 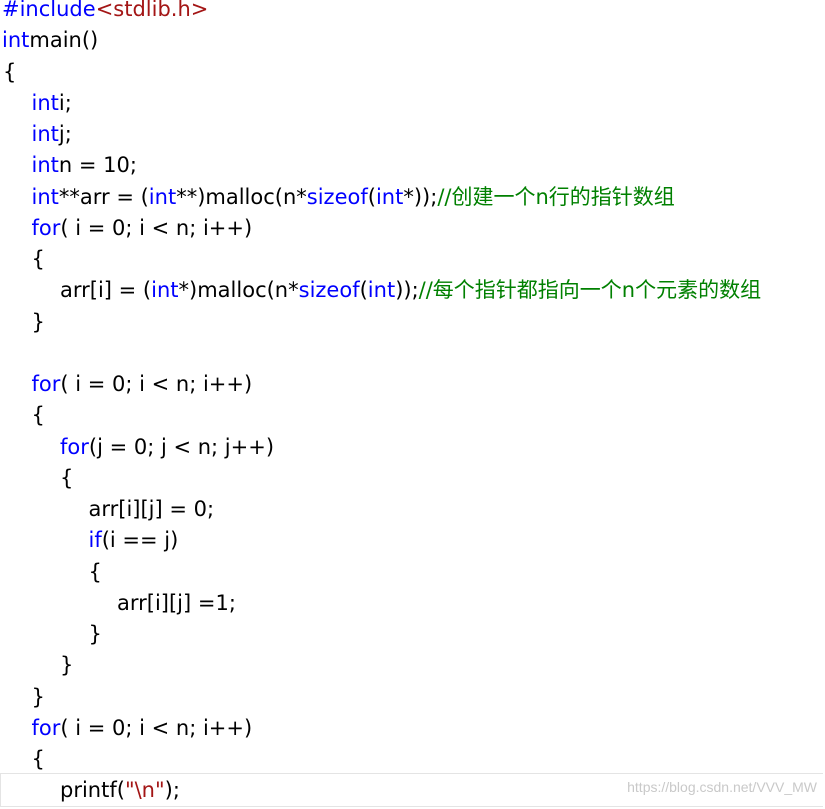 I want to click on code-token: printf(, so click(x=92, y=790).